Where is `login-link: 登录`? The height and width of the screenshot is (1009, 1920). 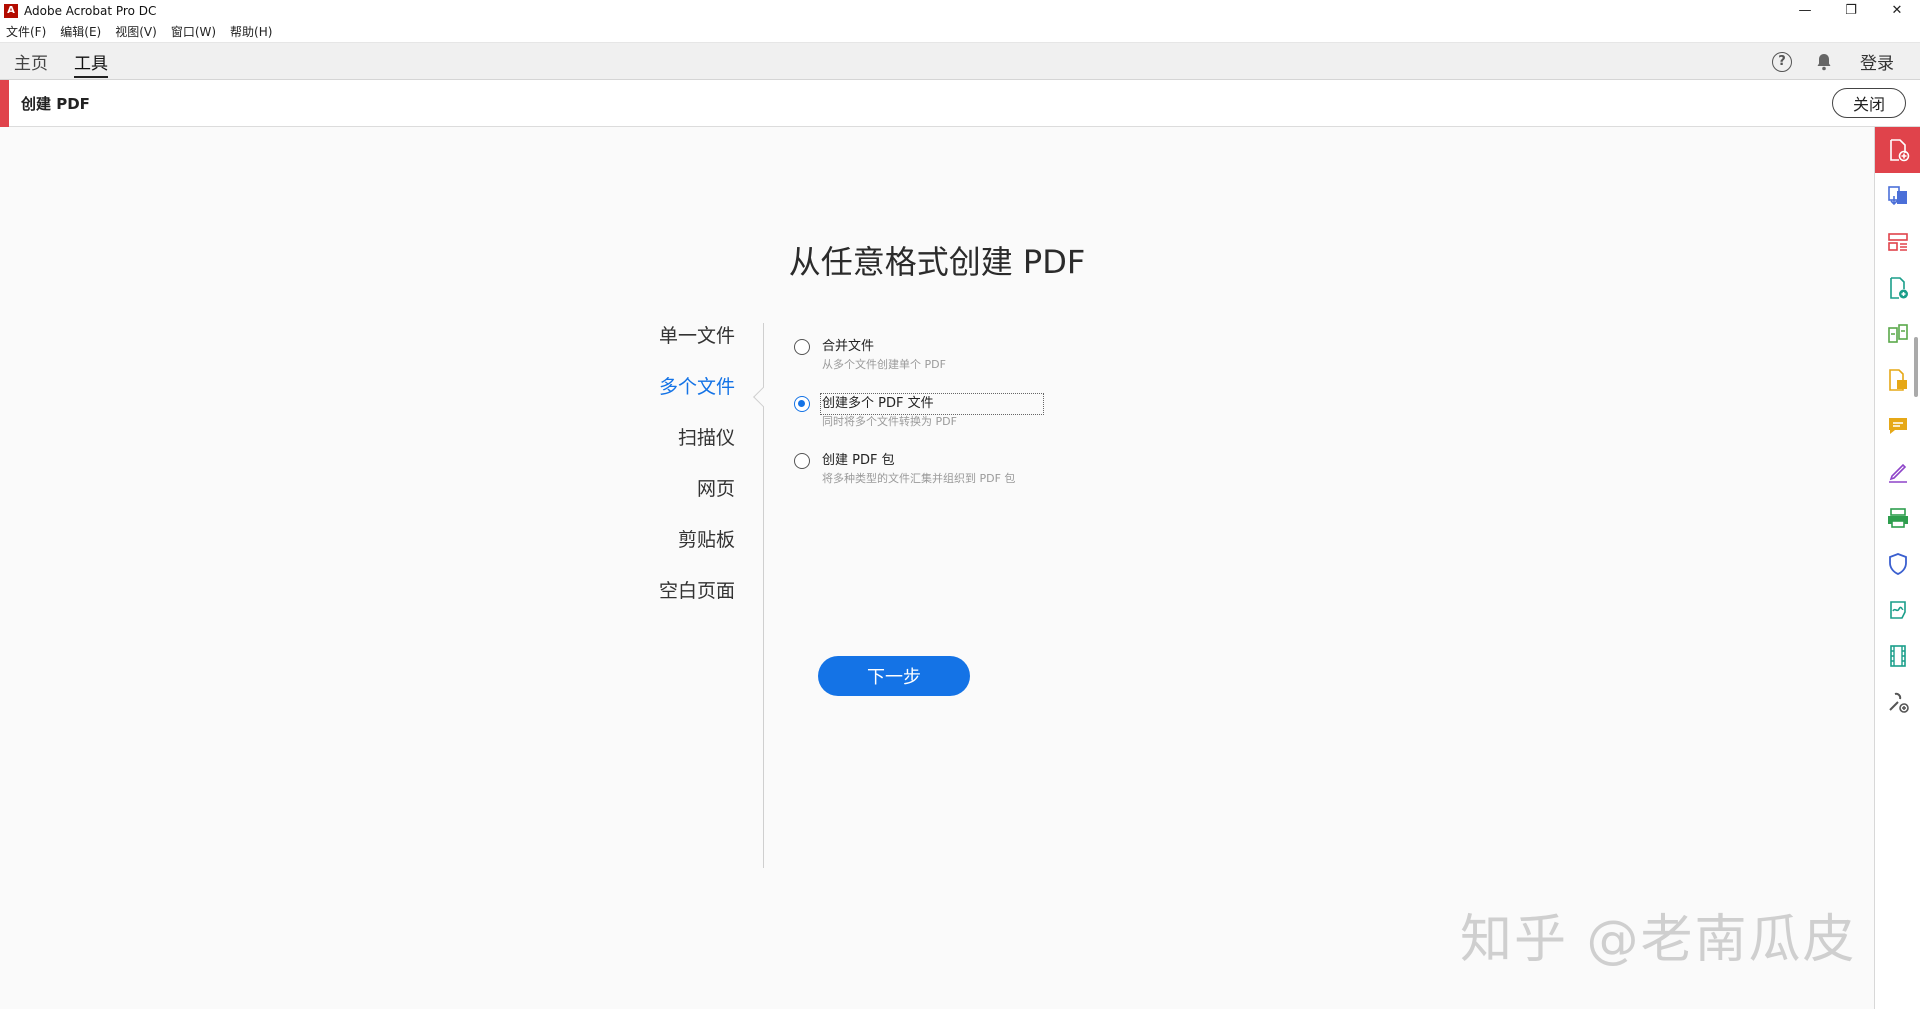
login-link: 登录 is located at coordinates (1877, 61).